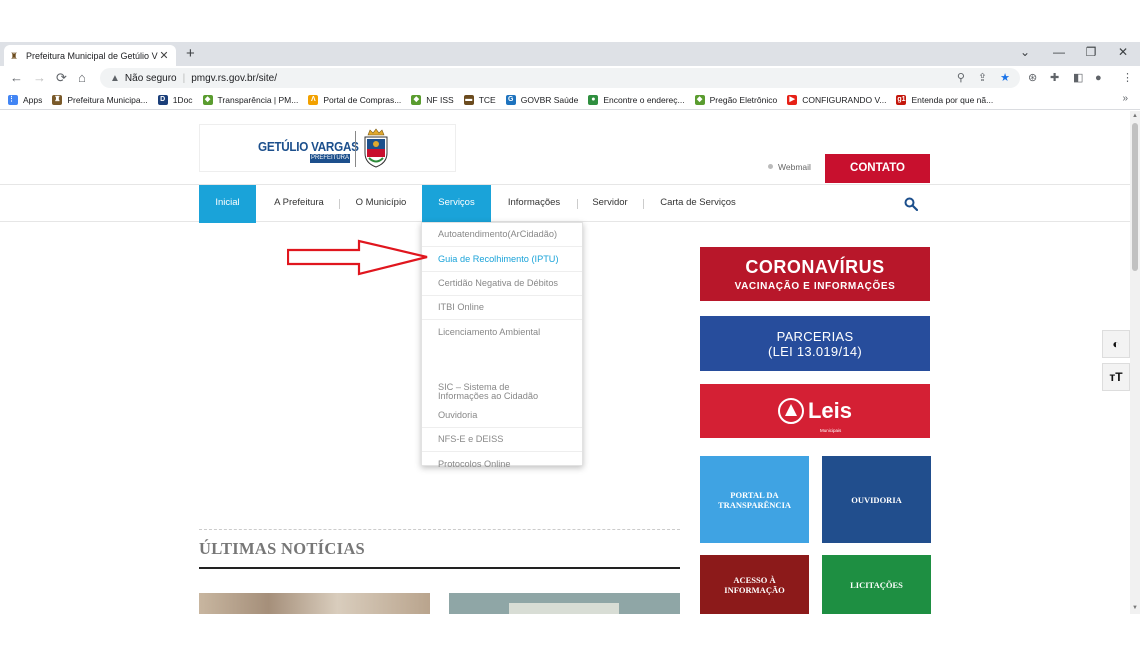 This screenshot has width=1140, height=670. I want to click on nav-item-inicial: Inicial, so click(227, 204).